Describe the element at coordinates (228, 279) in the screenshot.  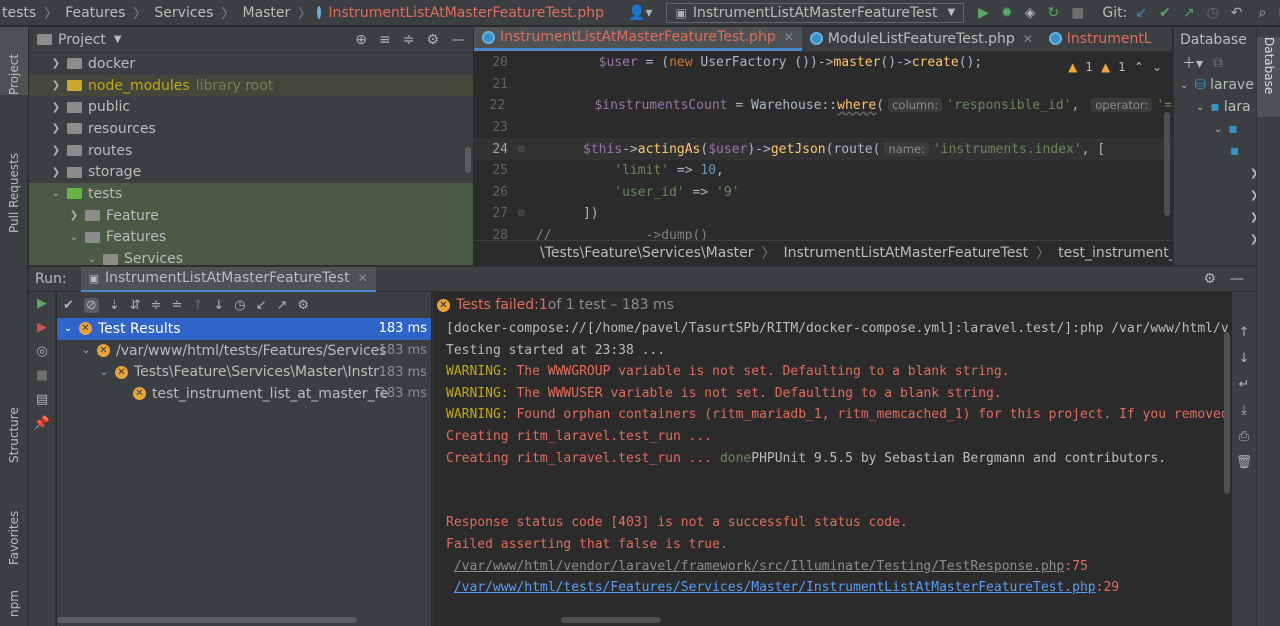
I see `run-tab: ▣ InstrumentListAtMasterFeatureTest ✕` at that location.